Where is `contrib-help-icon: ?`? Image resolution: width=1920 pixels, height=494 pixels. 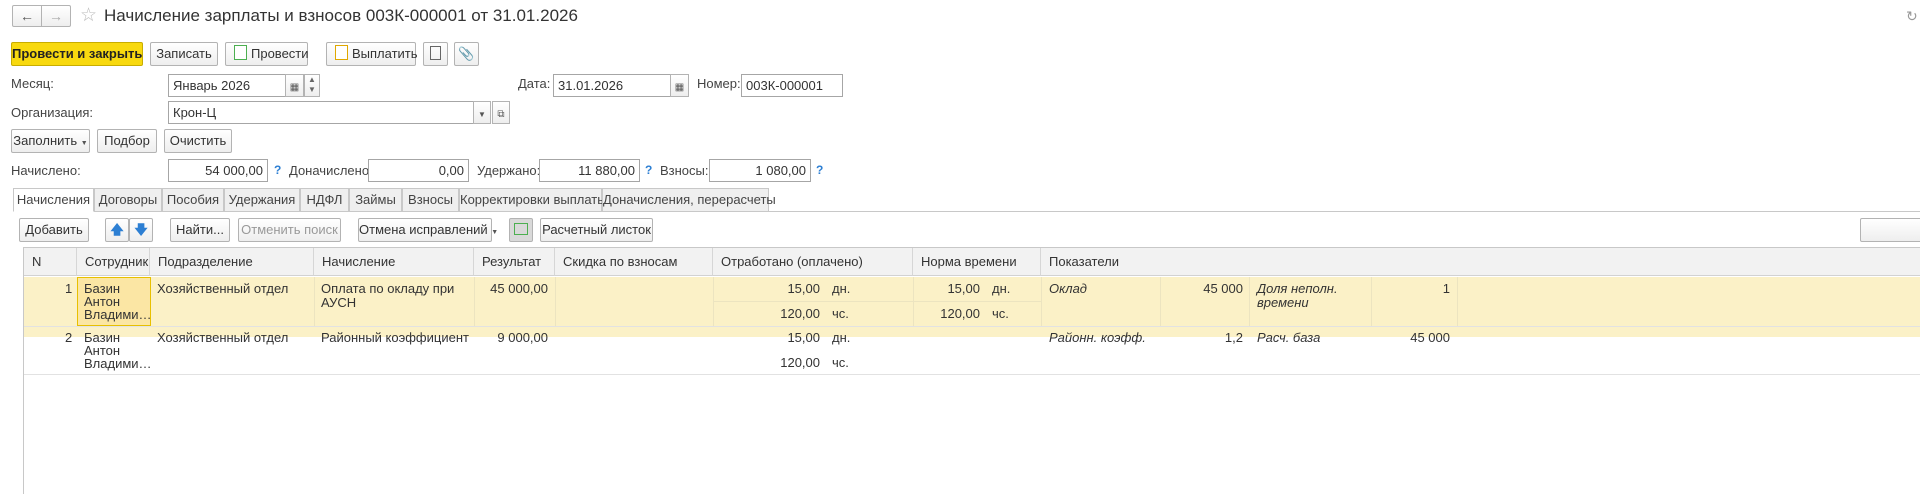
contrib-help-icon: ? is located at coordinates (819, 170).